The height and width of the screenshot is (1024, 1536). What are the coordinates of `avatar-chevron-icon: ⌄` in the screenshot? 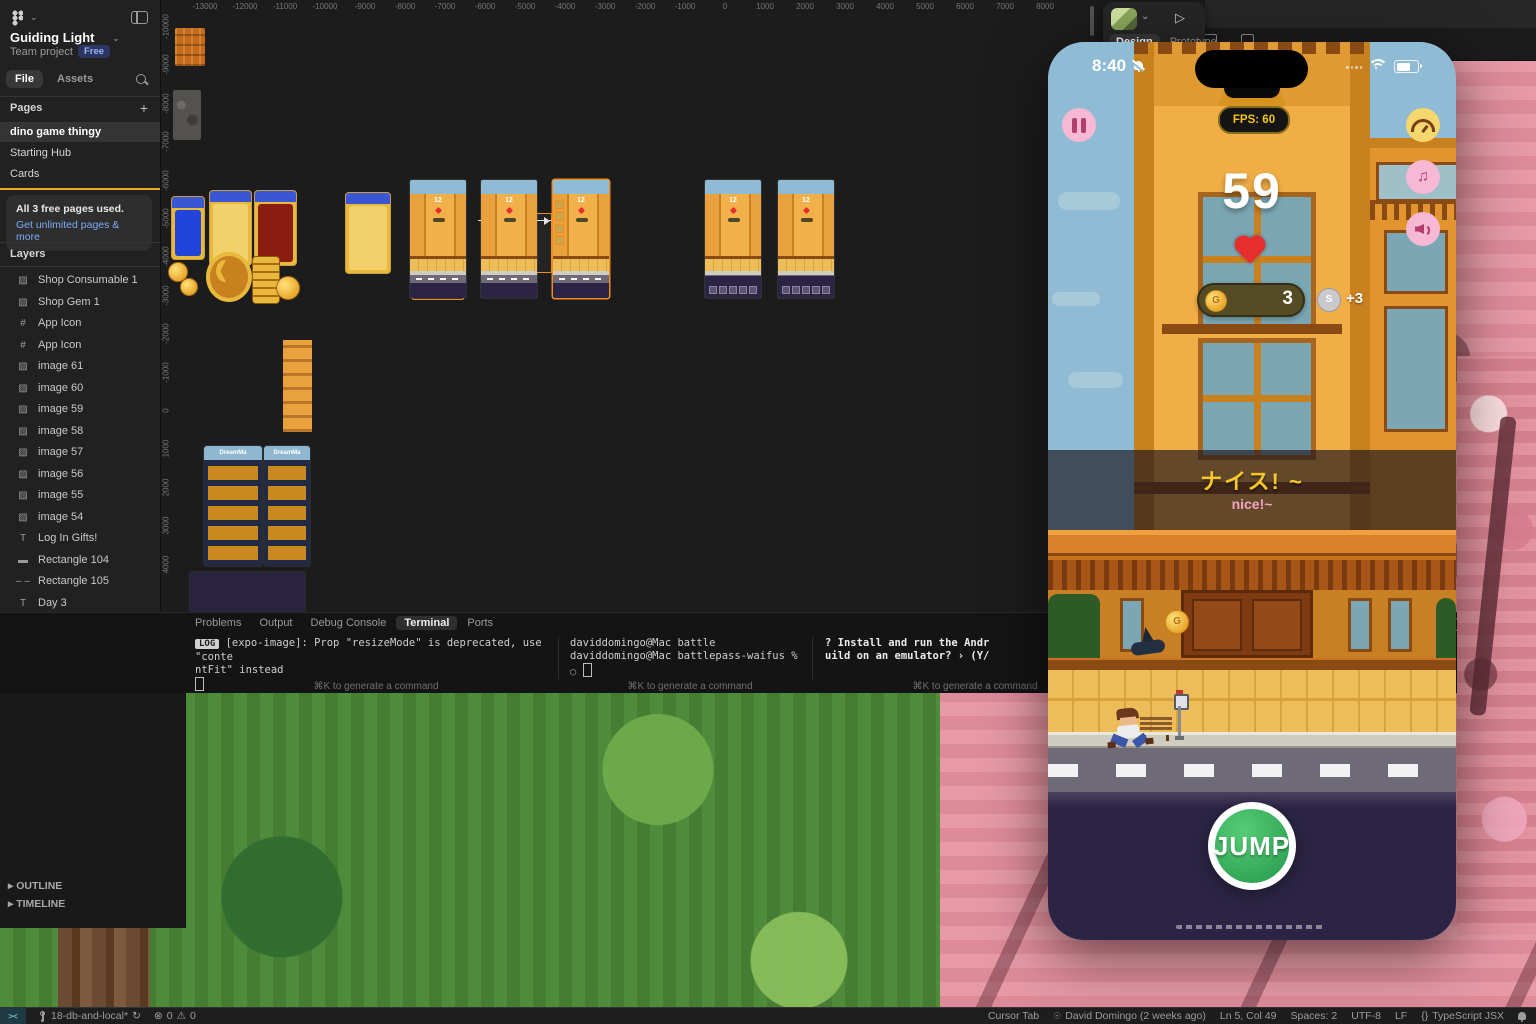 It's located at (1145, 16).